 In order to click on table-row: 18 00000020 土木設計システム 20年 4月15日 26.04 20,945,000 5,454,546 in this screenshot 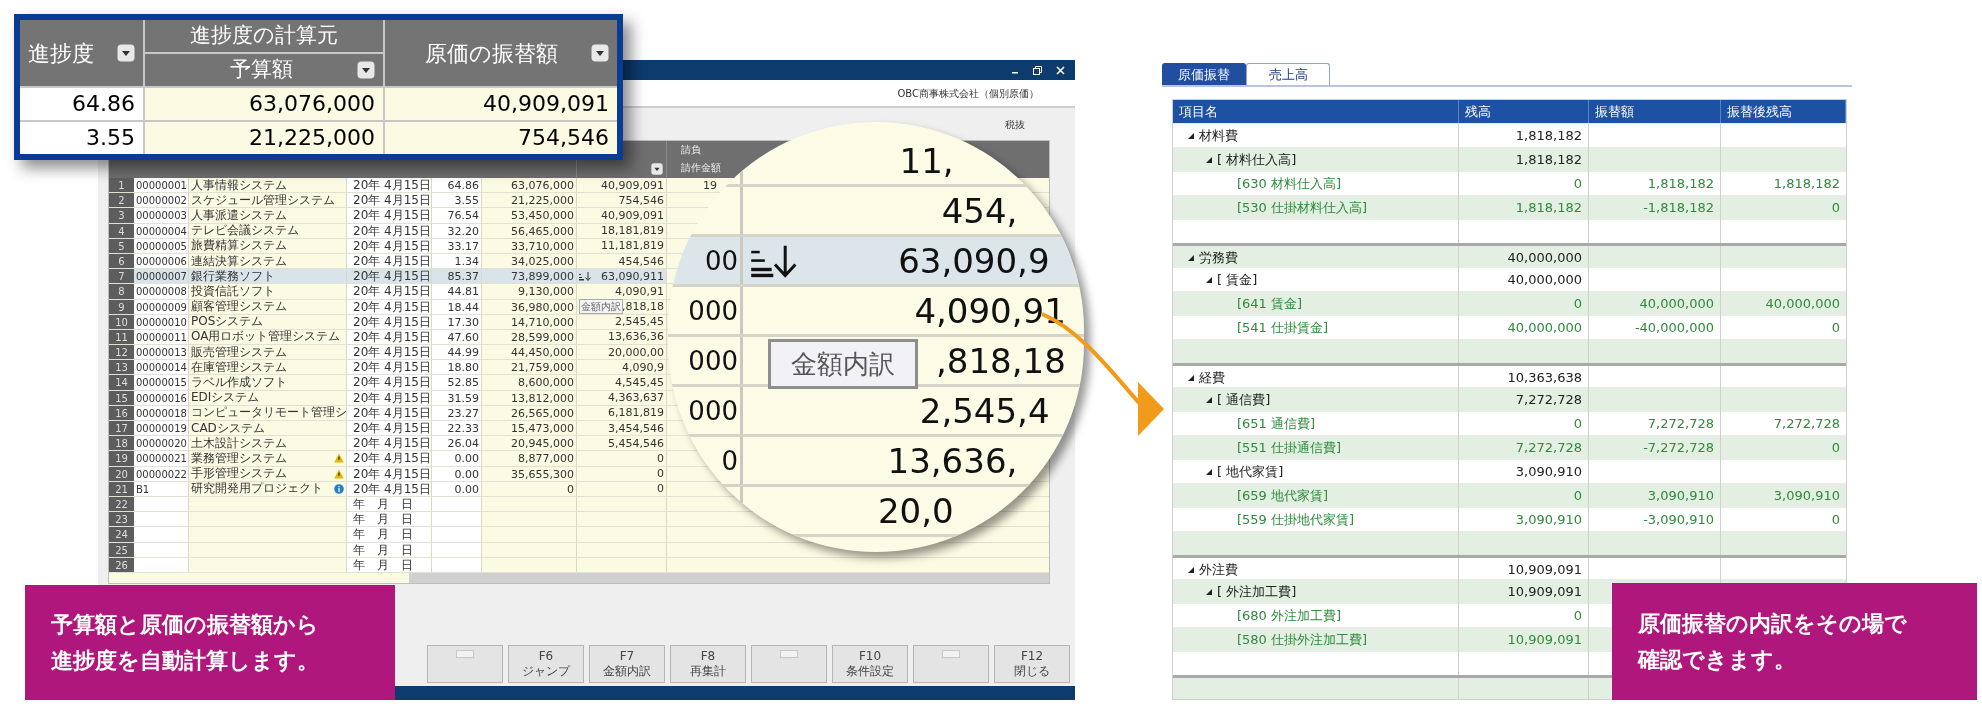, I will do `click(388, 444)`.